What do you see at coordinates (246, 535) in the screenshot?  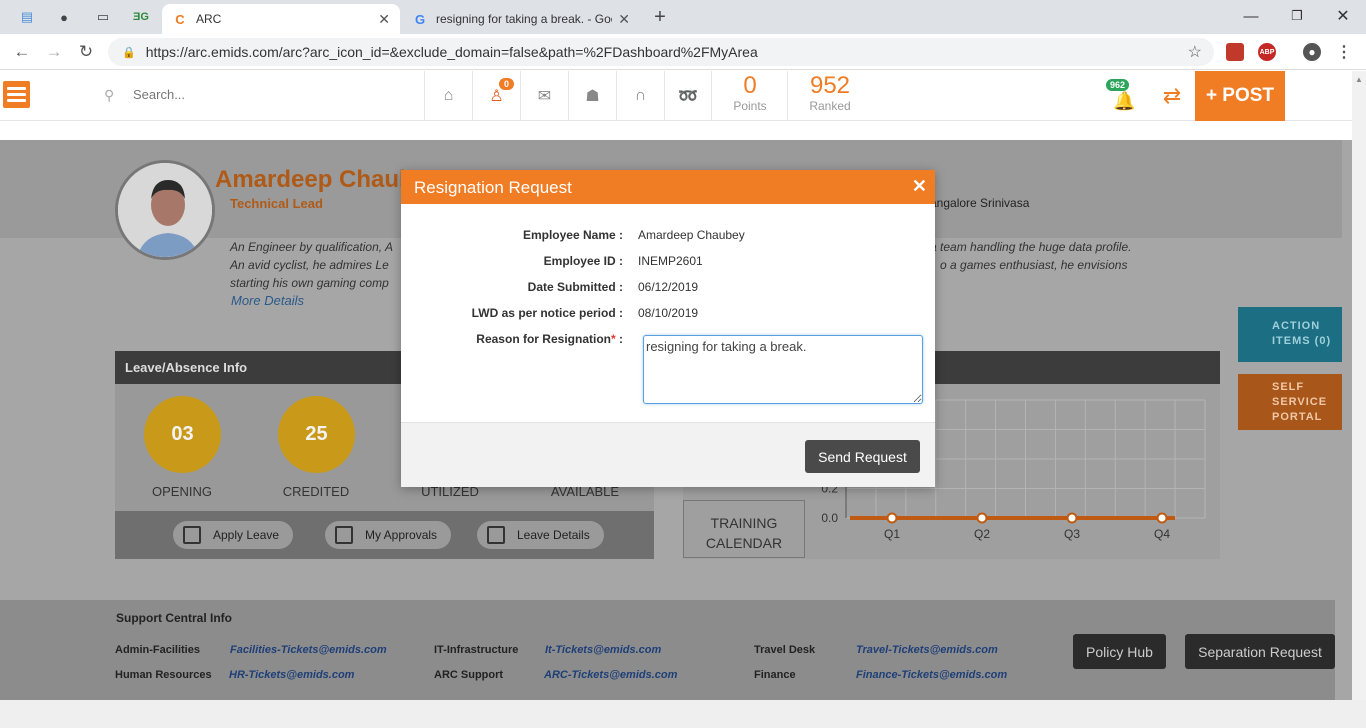 I see `apply-leave-label: Apply Leave` at bounding box center [246, 535].